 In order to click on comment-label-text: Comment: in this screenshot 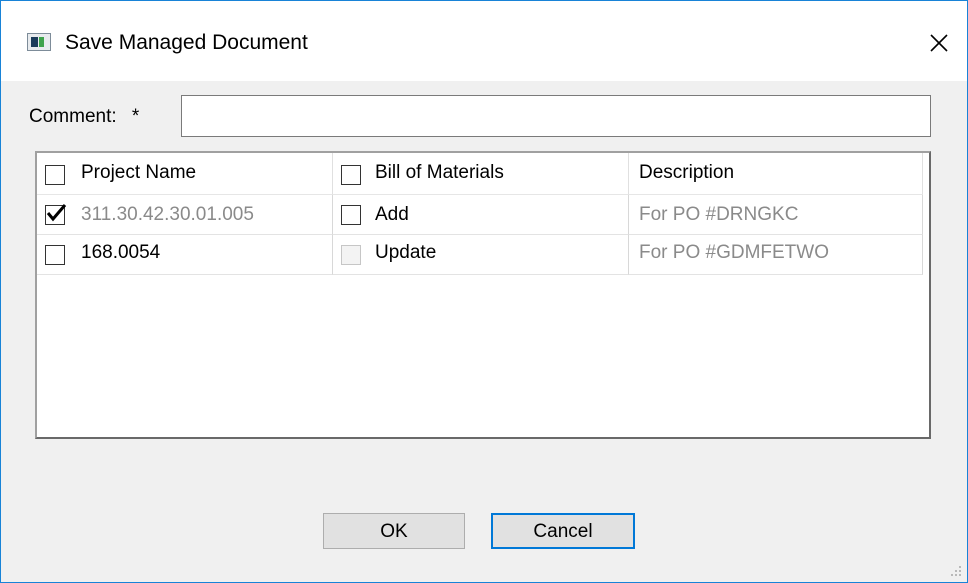, I will do `click(73, 116)`.